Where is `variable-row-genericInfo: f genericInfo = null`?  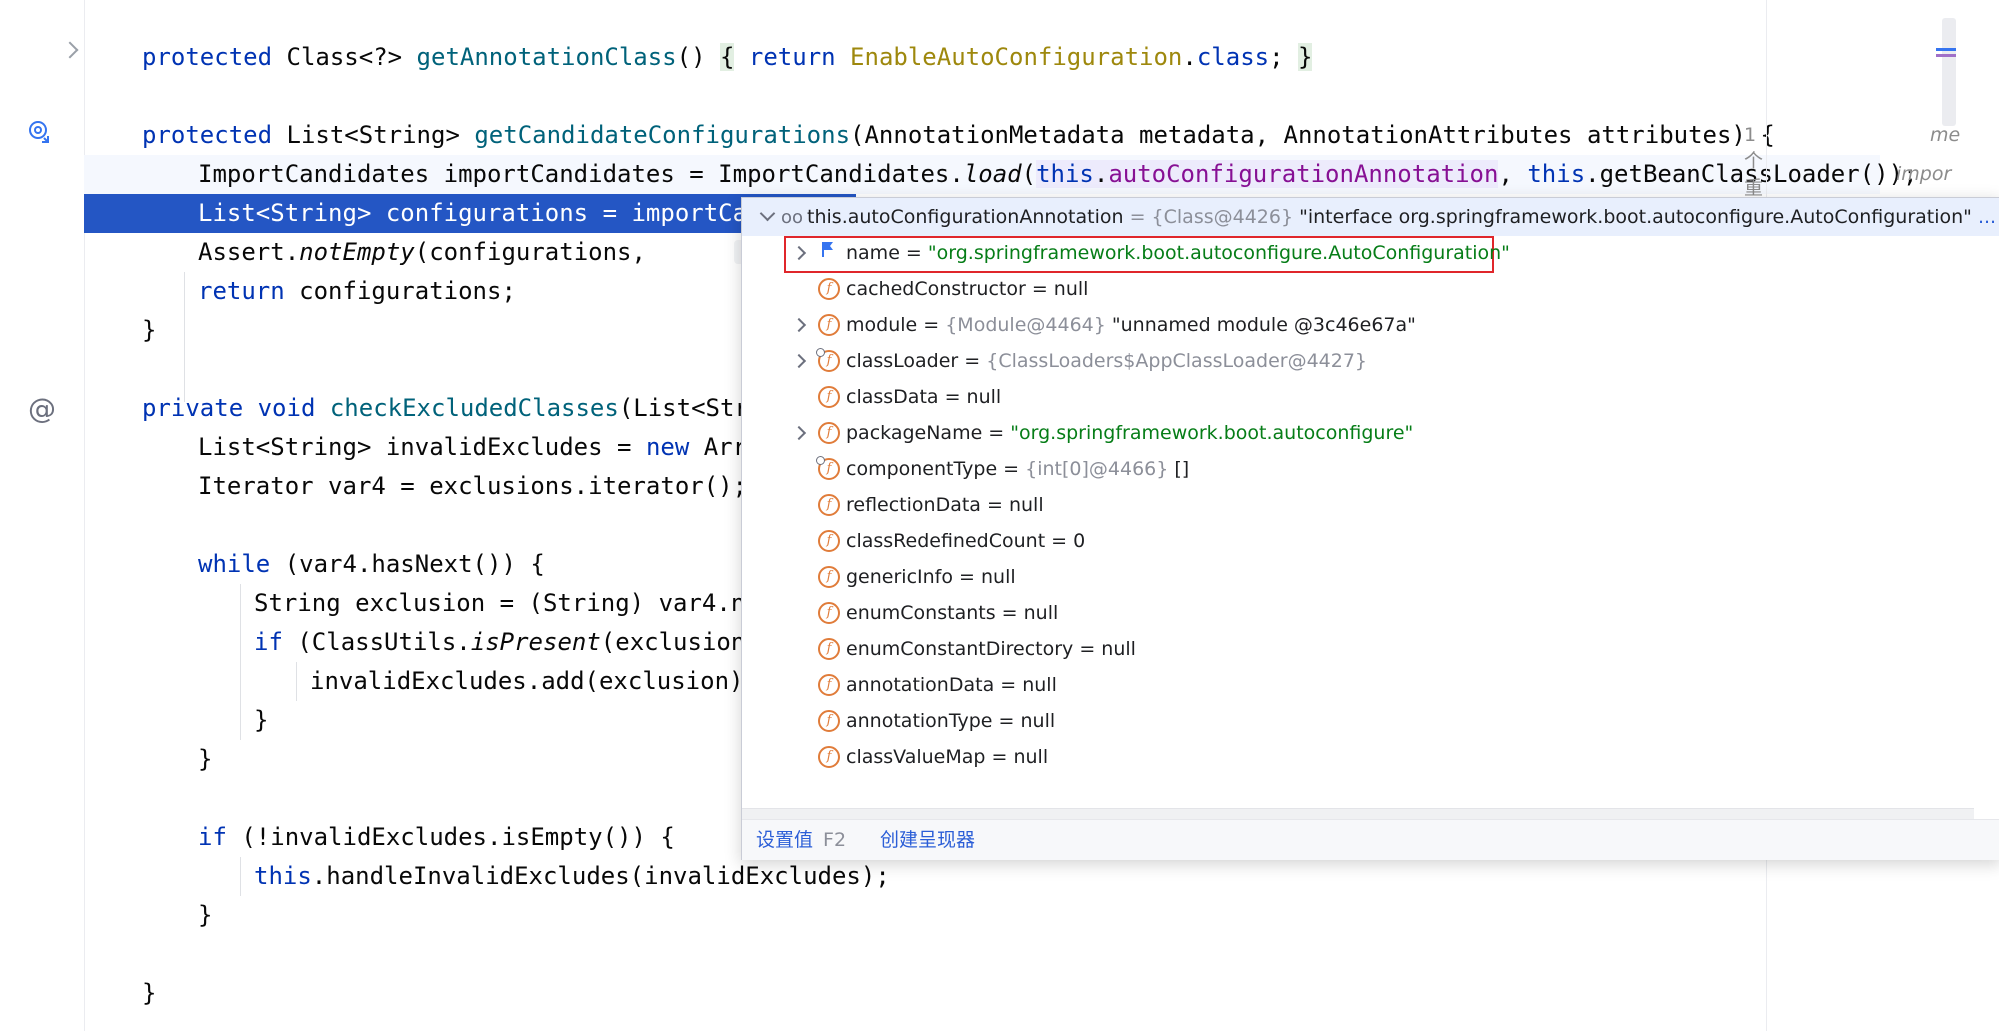 variable-row-genericInfo: f genericInfo = null is located at coordinates (1357, 577).